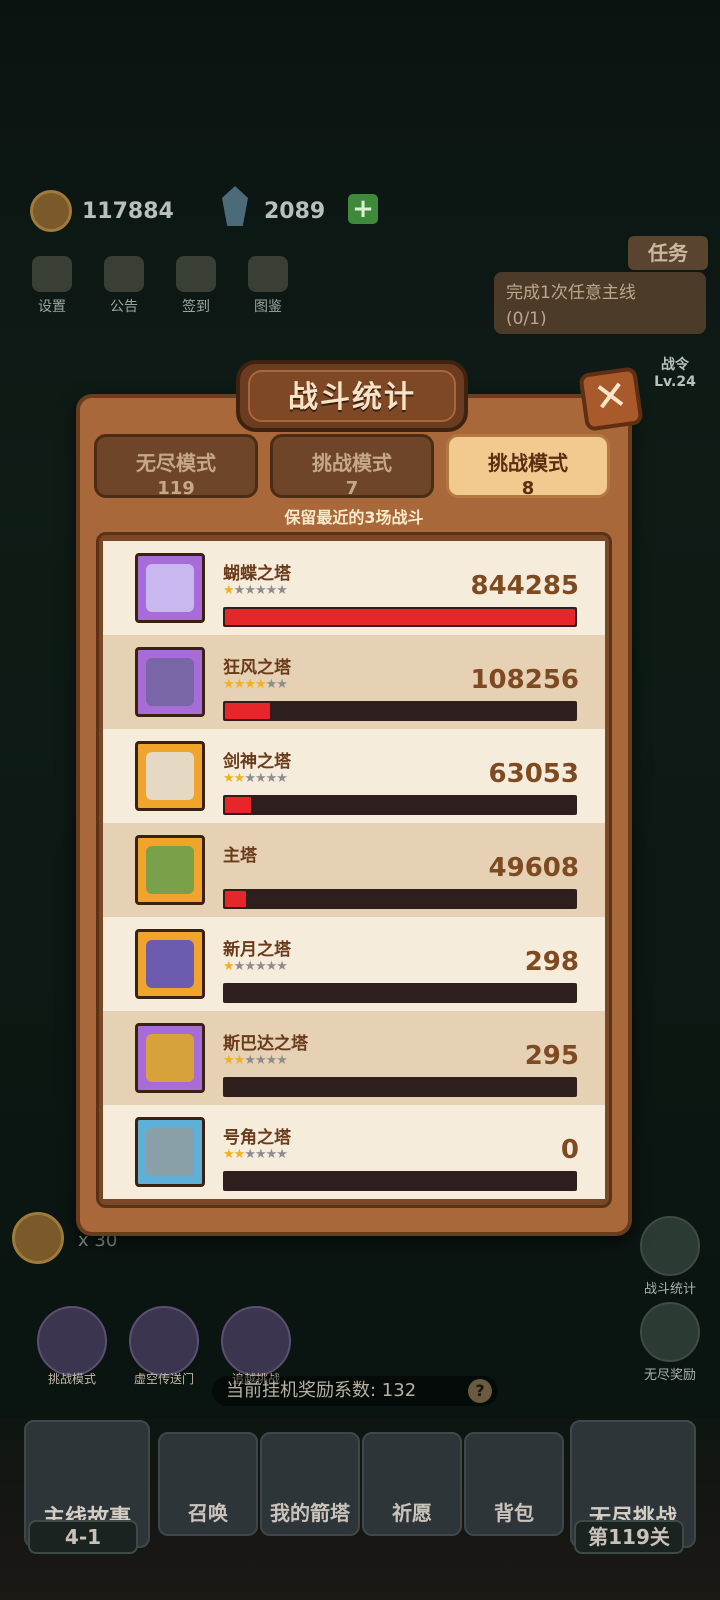 The image size is (720, 1600). Describe the element at coordinates (164, 1341) in the screenshot. I see `portal-icon` at that location.